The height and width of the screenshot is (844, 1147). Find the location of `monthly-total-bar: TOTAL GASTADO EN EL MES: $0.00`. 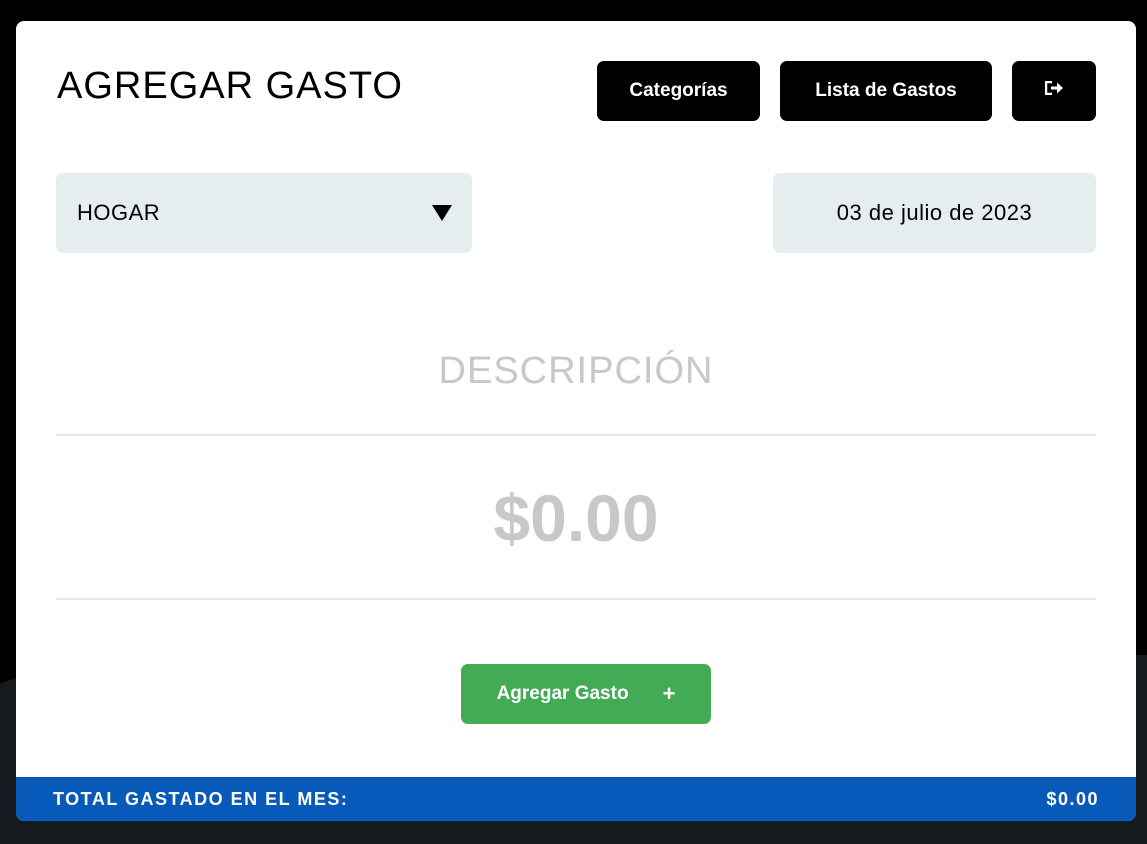

monthly-total-bar: TOTAL GASTADO EN EL MES: $0.00 is located at coordinates (576, 799).